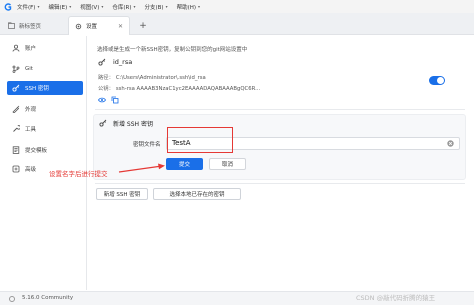 The image size is (474, 305). Describe the element at coordinates (31, 49) in the screenshot. I see `sidebar-item-label: 账户` at that location.